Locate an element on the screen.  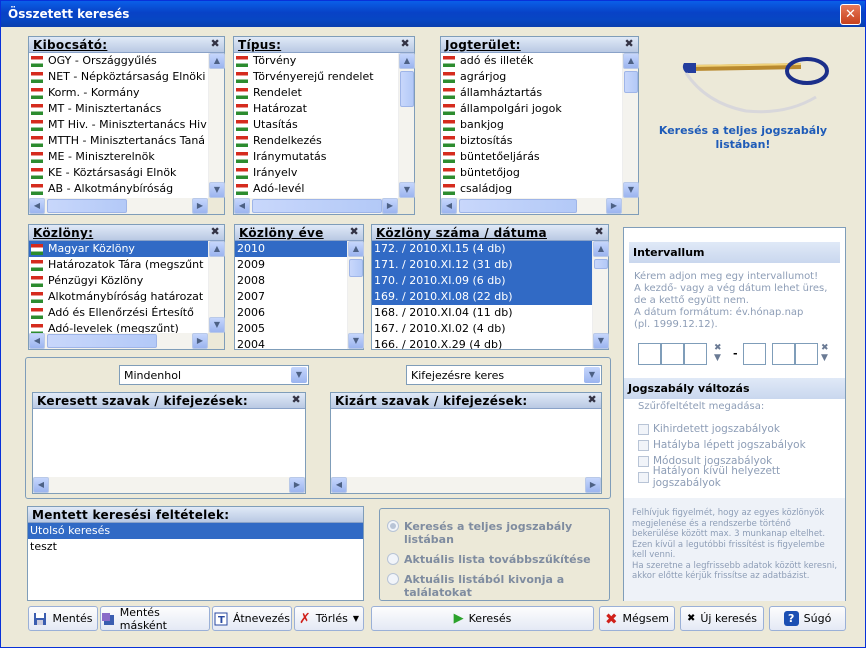
radio-narrow: Aktuális lista továbbszűkítése is located at coordinates (495, 559).